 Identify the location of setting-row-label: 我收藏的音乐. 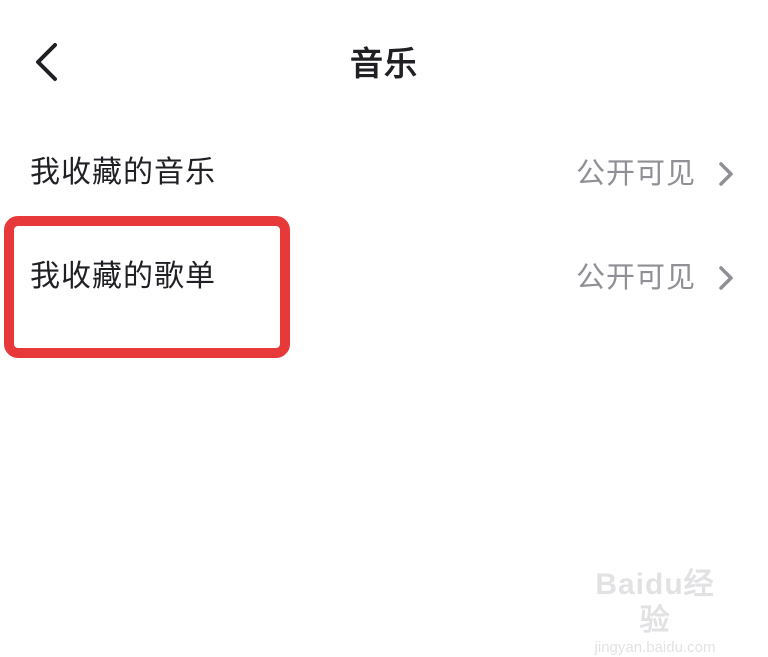
(123, 172).